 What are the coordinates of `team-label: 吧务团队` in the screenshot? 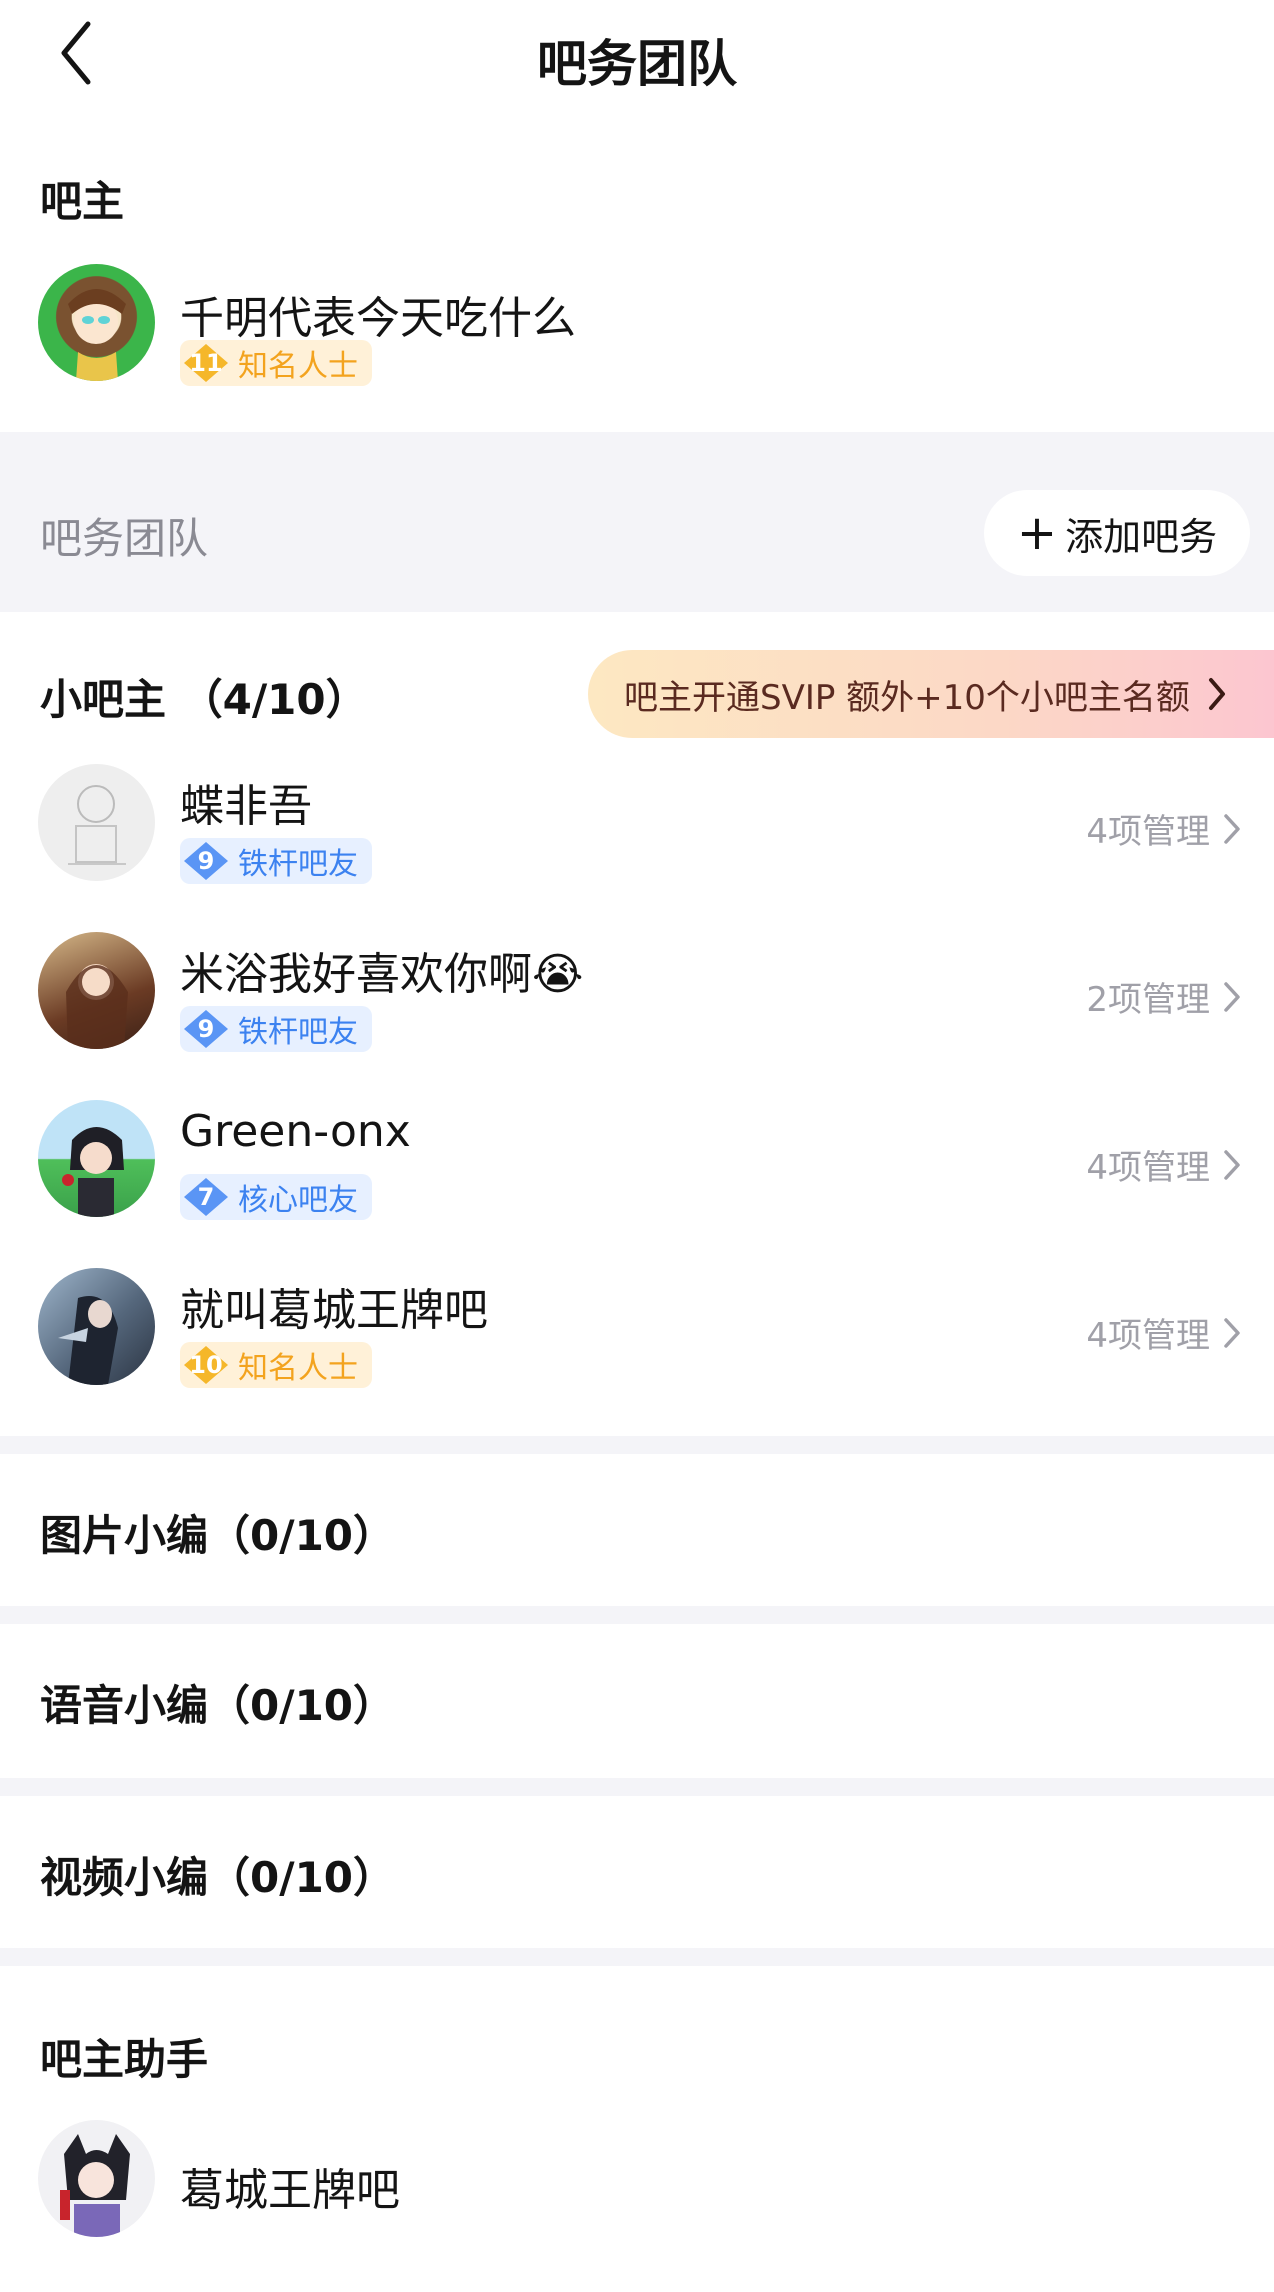 It's located at (124, 538).